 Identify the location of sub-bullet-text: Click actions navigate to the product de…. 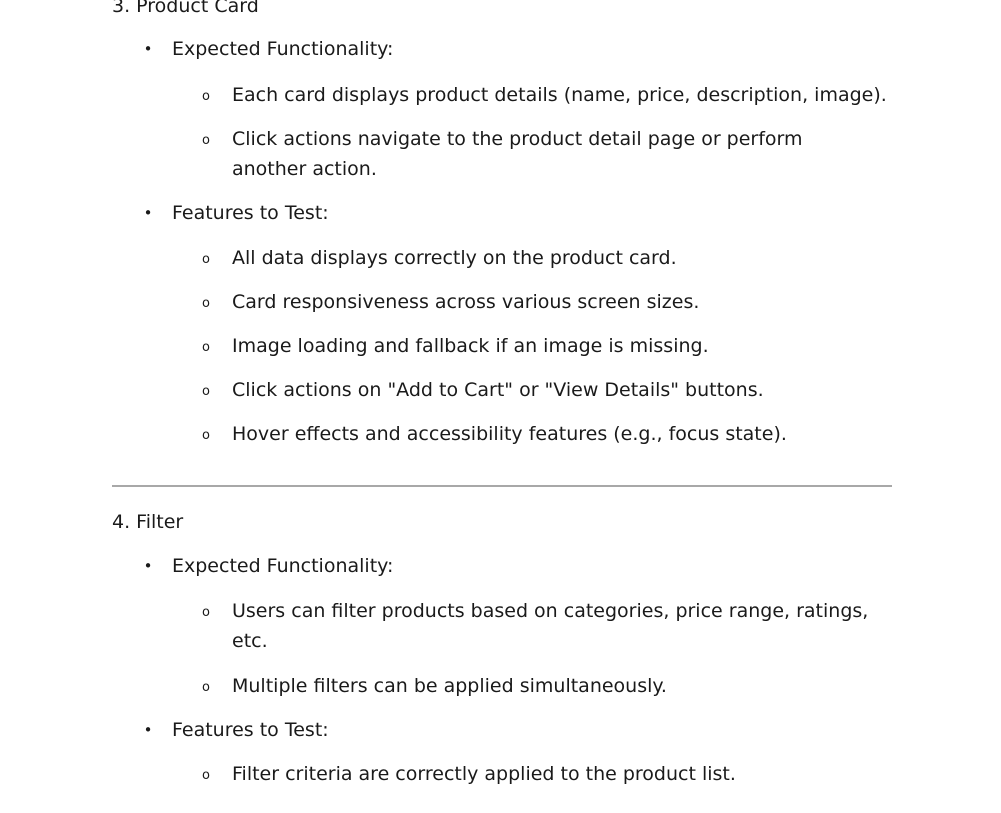
(517, 154).